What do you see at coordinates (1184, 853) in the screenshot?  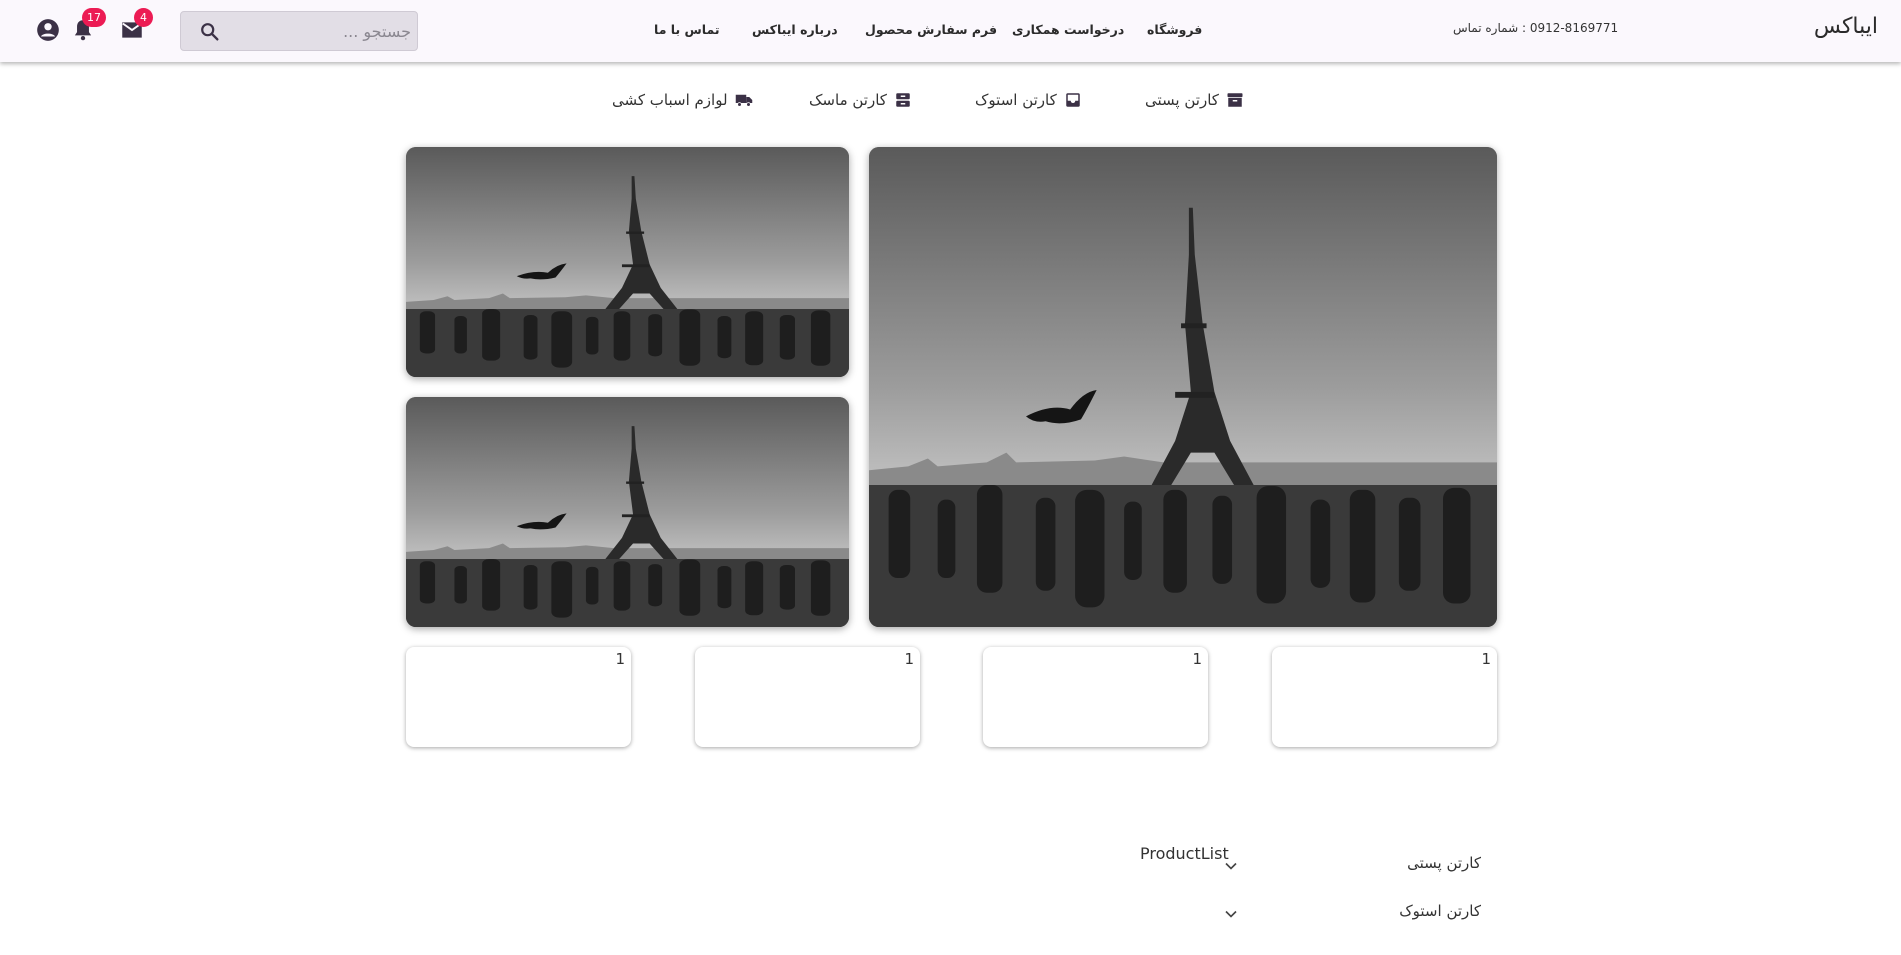 I see `product-list-title: ProductList` at bounding box center [1184, 853].